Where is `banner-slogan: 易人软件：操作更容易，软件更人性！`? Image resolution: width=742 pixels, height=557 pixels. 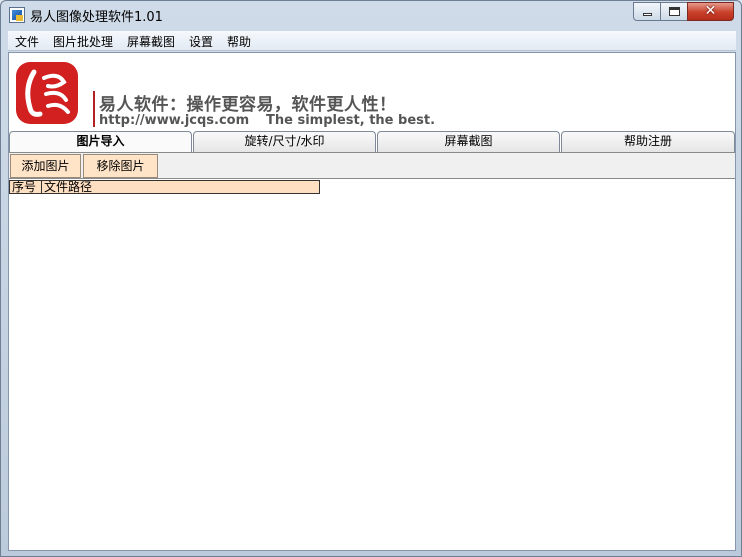
banner-slogan: 易人软件：操作更容易，软件更人性！ is located at coordinates (248, 105).